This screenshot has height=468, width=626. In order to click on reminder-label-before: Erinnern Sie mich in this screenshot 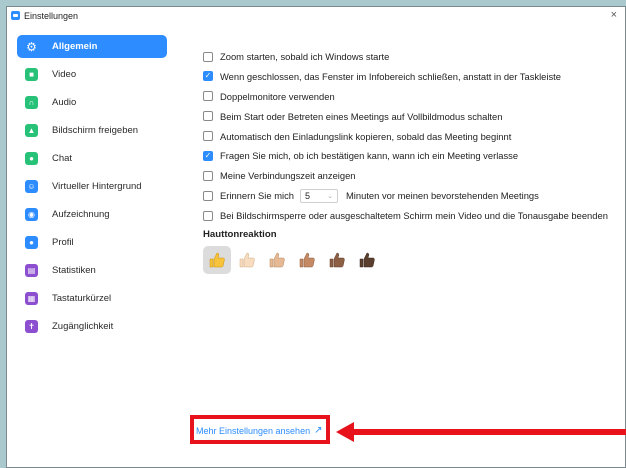, I will do `click(257, 196)`.